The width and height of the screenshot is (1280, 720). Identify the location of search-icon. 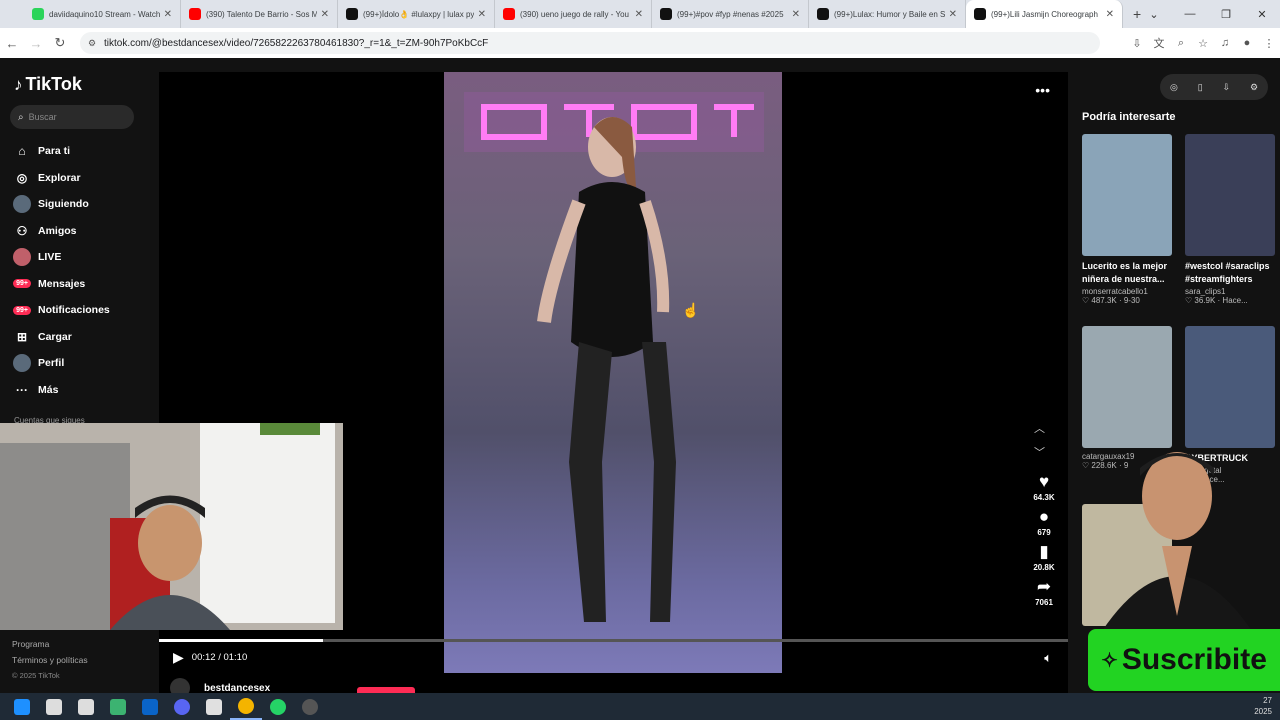
(54, 706).